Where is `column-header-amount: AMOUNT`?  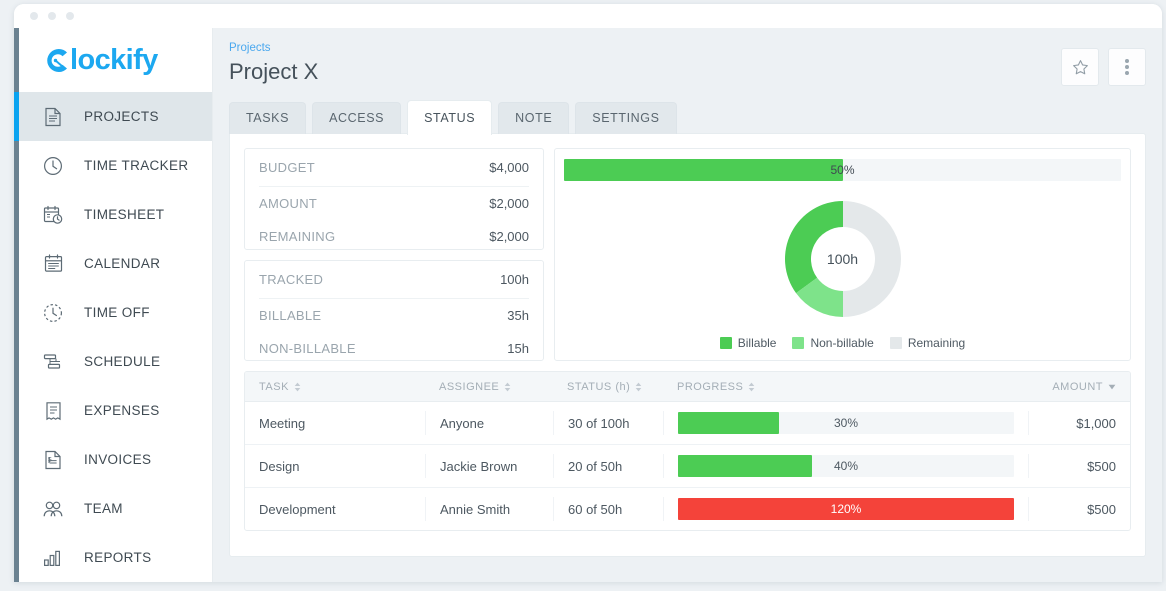 column-header-amount: AMOUNT is located at coordinates (1079, 387).